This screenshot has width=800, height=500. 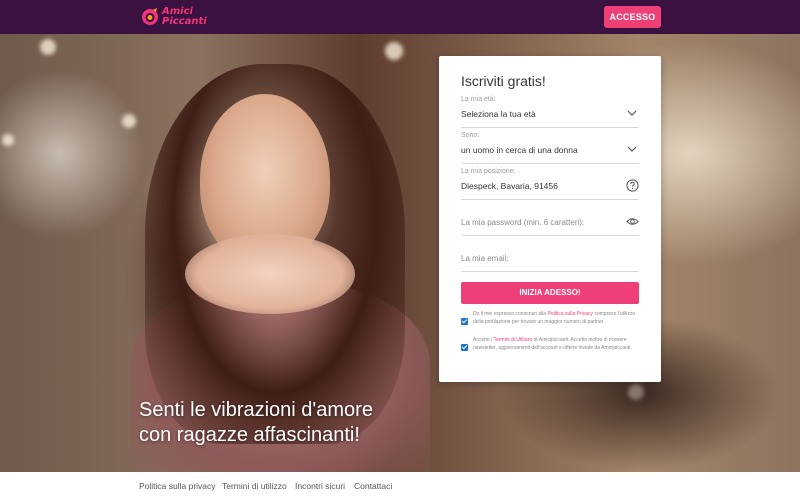 I want to click on age-value: Seleziona la tua età, so click(x=498, y=114).